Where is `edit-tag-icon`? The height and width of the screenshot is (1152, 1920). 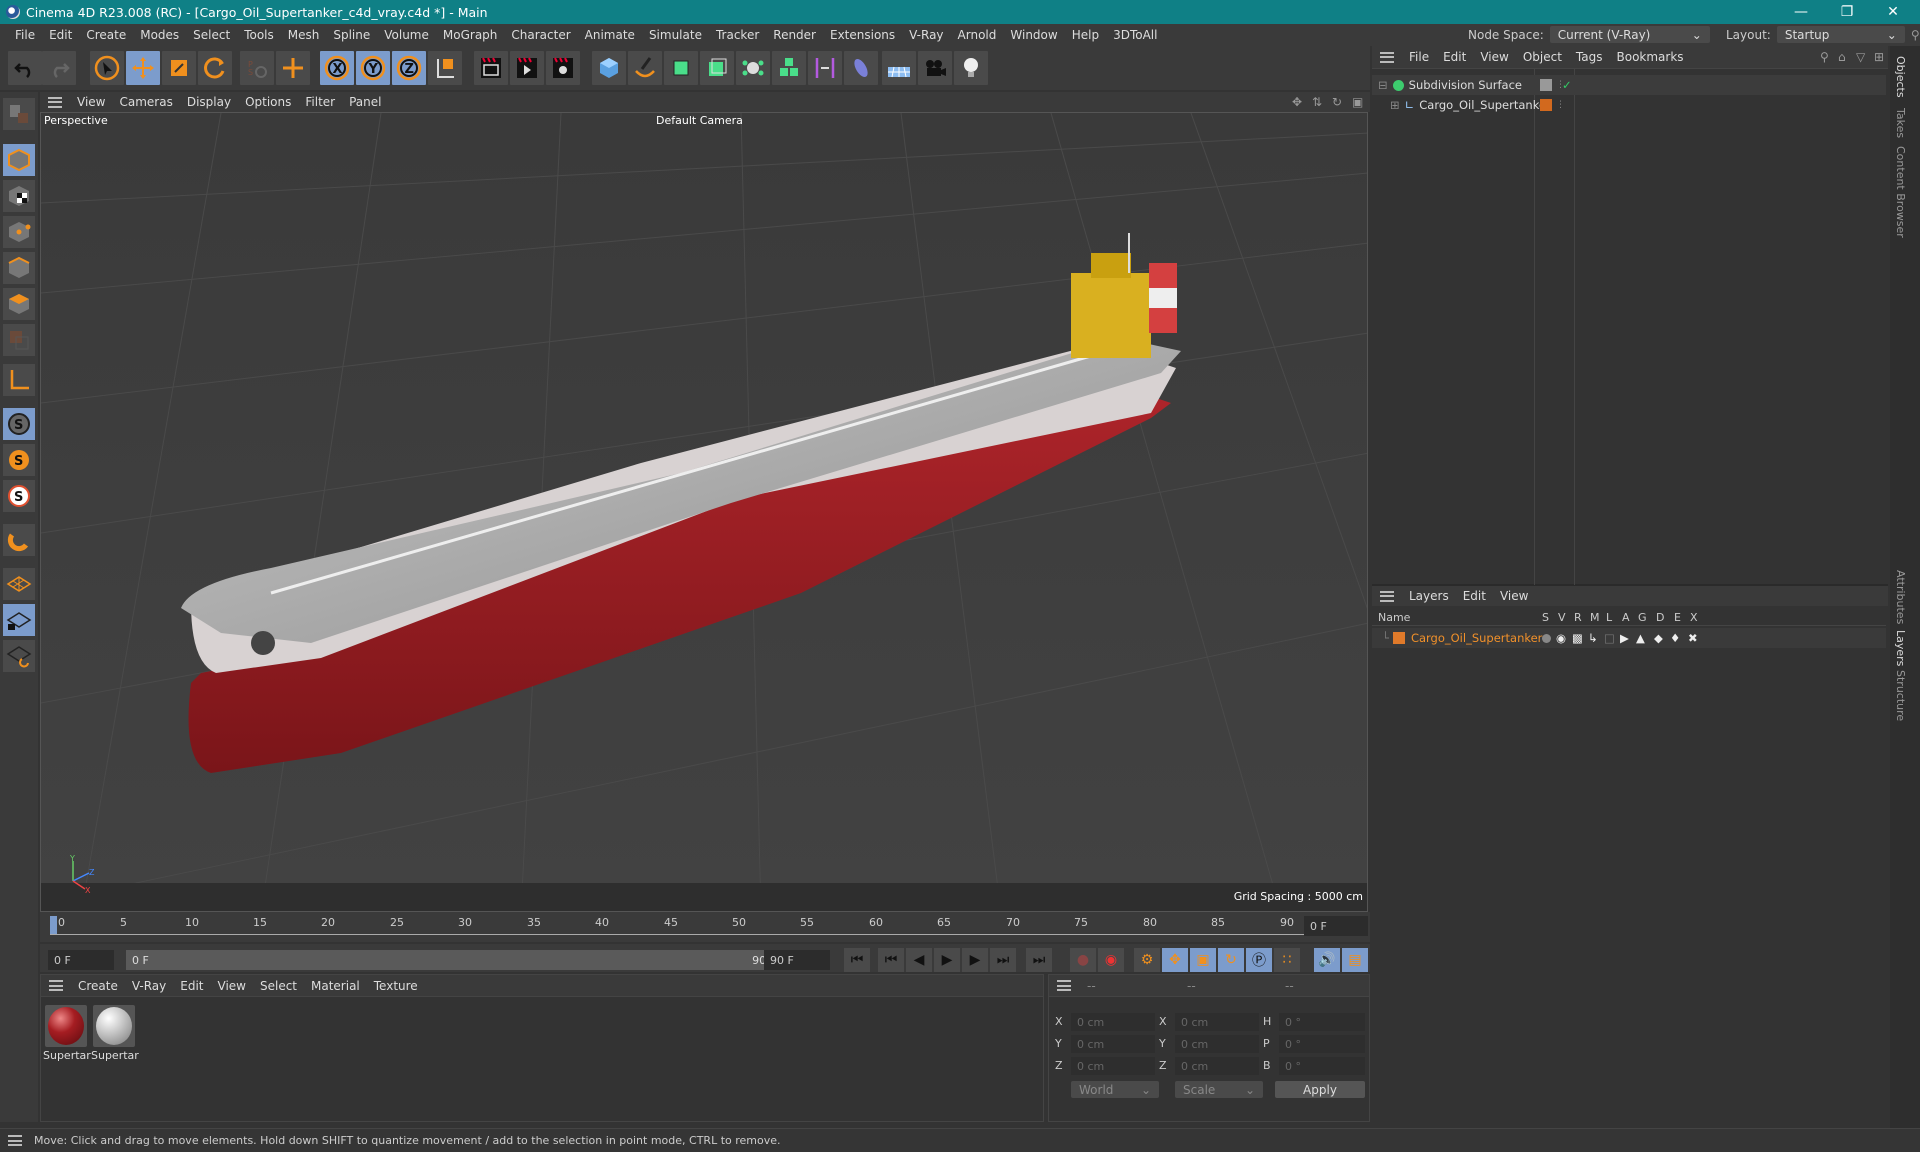
edit-tag-icon is located at coordinates (1546, 85).